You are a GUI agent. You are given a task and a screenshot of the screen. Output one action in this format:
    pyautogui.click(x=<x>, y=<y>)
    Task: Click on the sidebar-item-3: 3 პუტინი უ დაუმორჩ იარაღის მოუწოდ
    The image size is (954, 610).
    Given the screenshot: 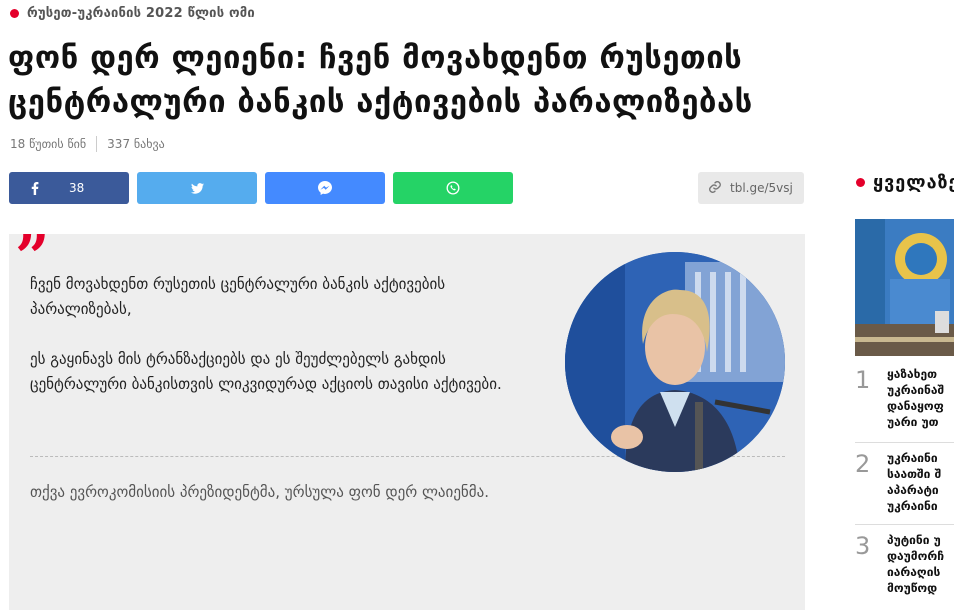 What is the action you would take?
    pyautogui.click(x=904, y=564)
    